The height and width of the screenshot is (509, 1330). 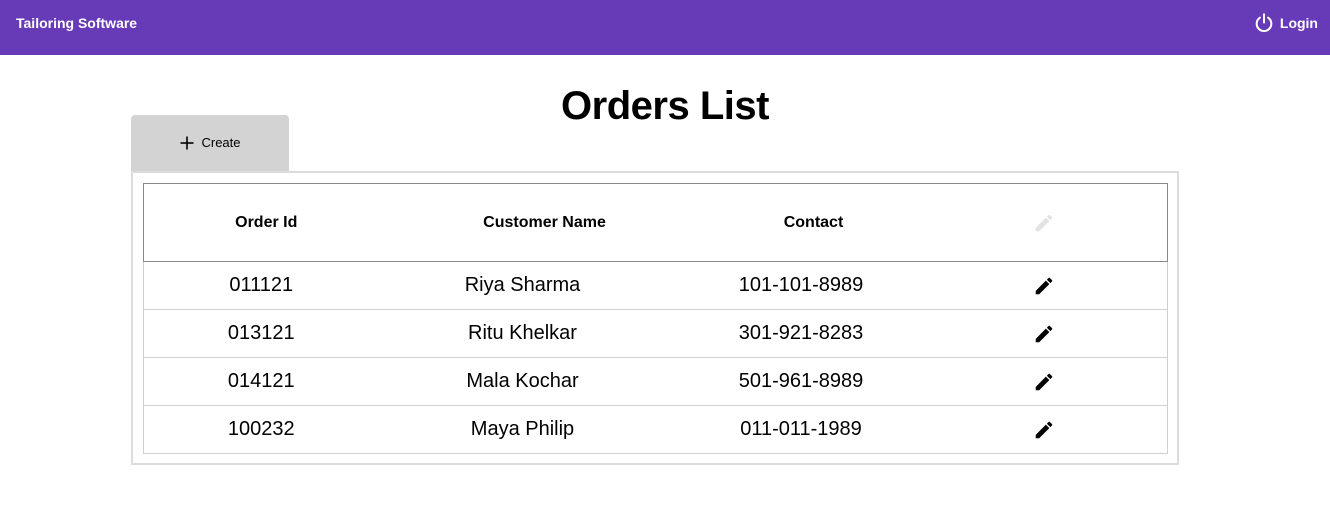 I want to click on plus-icon, so click(x=187, y=143).